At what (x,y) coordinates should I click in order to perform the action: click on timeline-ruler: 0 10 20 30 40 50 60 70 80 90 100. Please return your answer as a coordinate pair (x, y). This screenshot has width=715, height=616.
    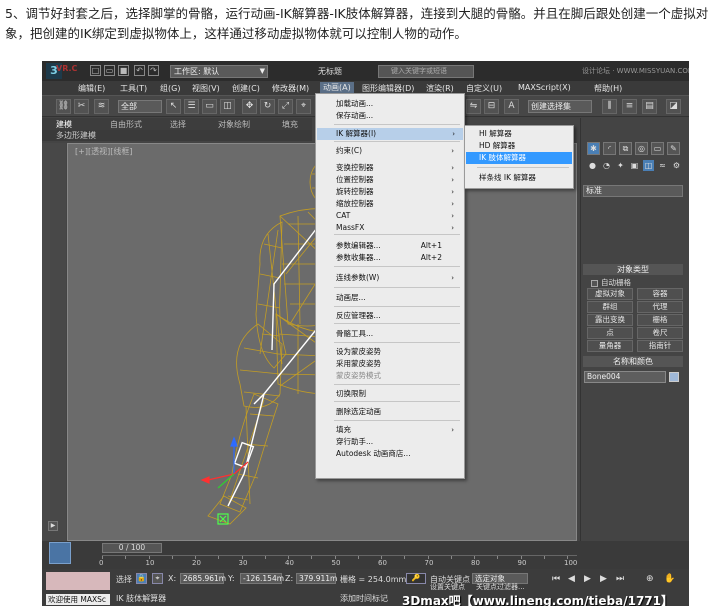
    Looking at the image, I should click on (338, 561).